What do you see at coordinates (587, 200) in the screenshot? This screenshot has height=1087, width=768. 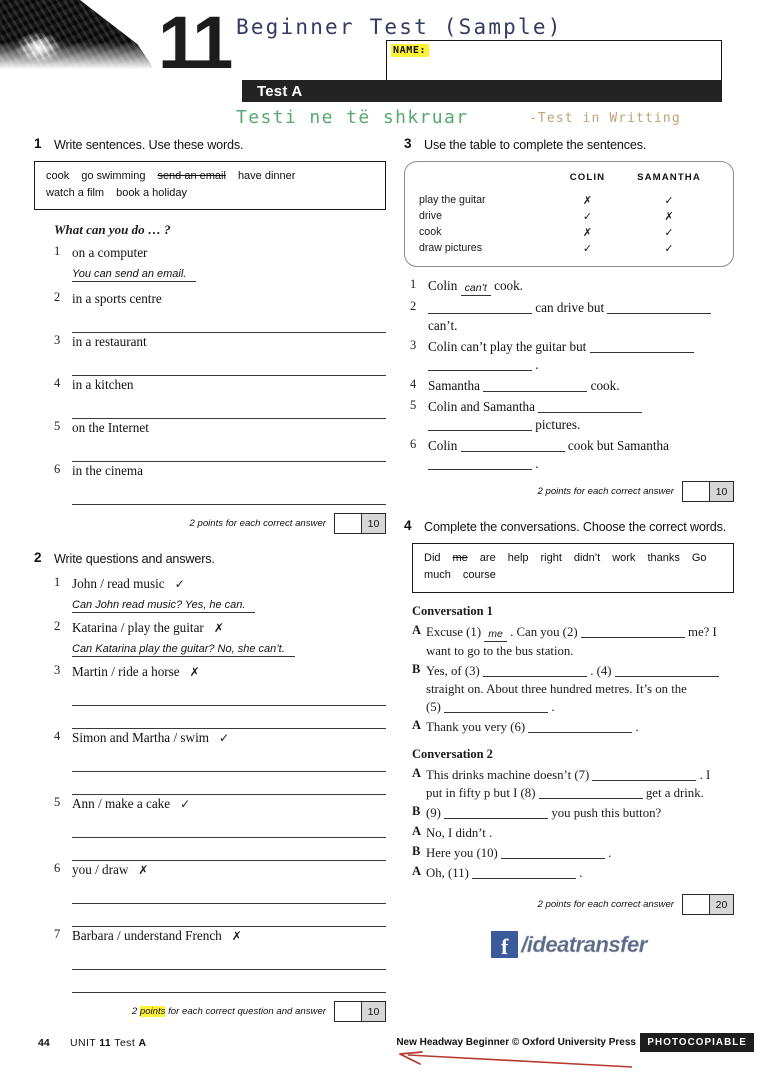 I see `cell-colin: ✗` at bounding box center [587, 200].